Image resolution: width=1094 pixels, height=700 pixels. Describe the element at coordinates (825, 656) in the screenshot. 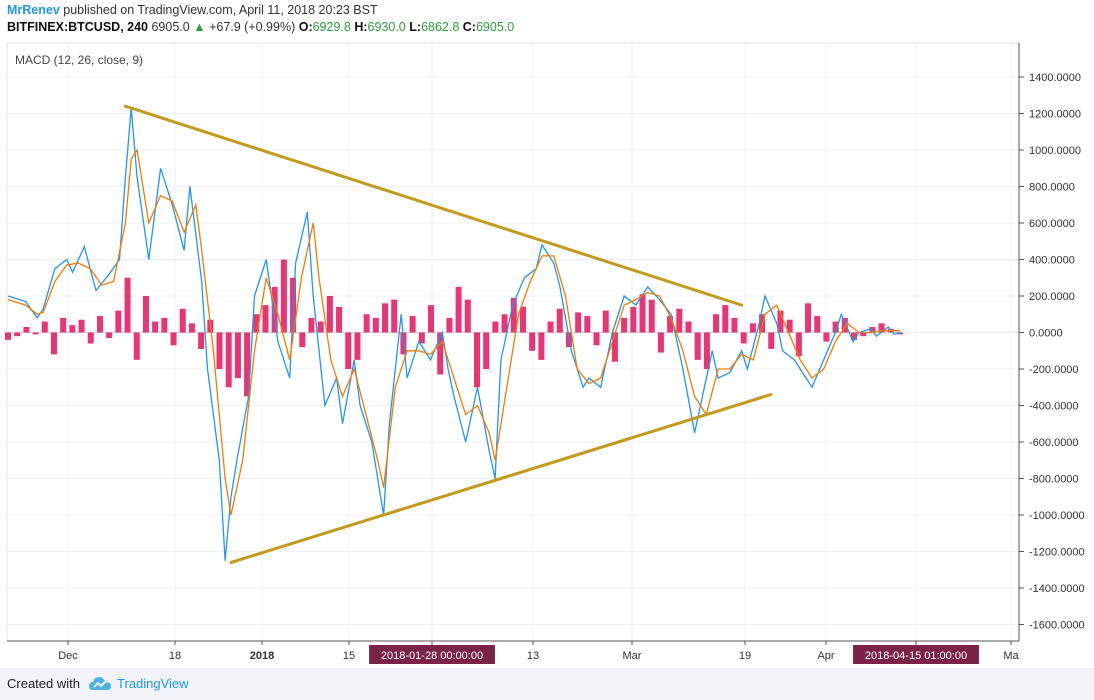

I see `x-tick-label: Apr` at that location.